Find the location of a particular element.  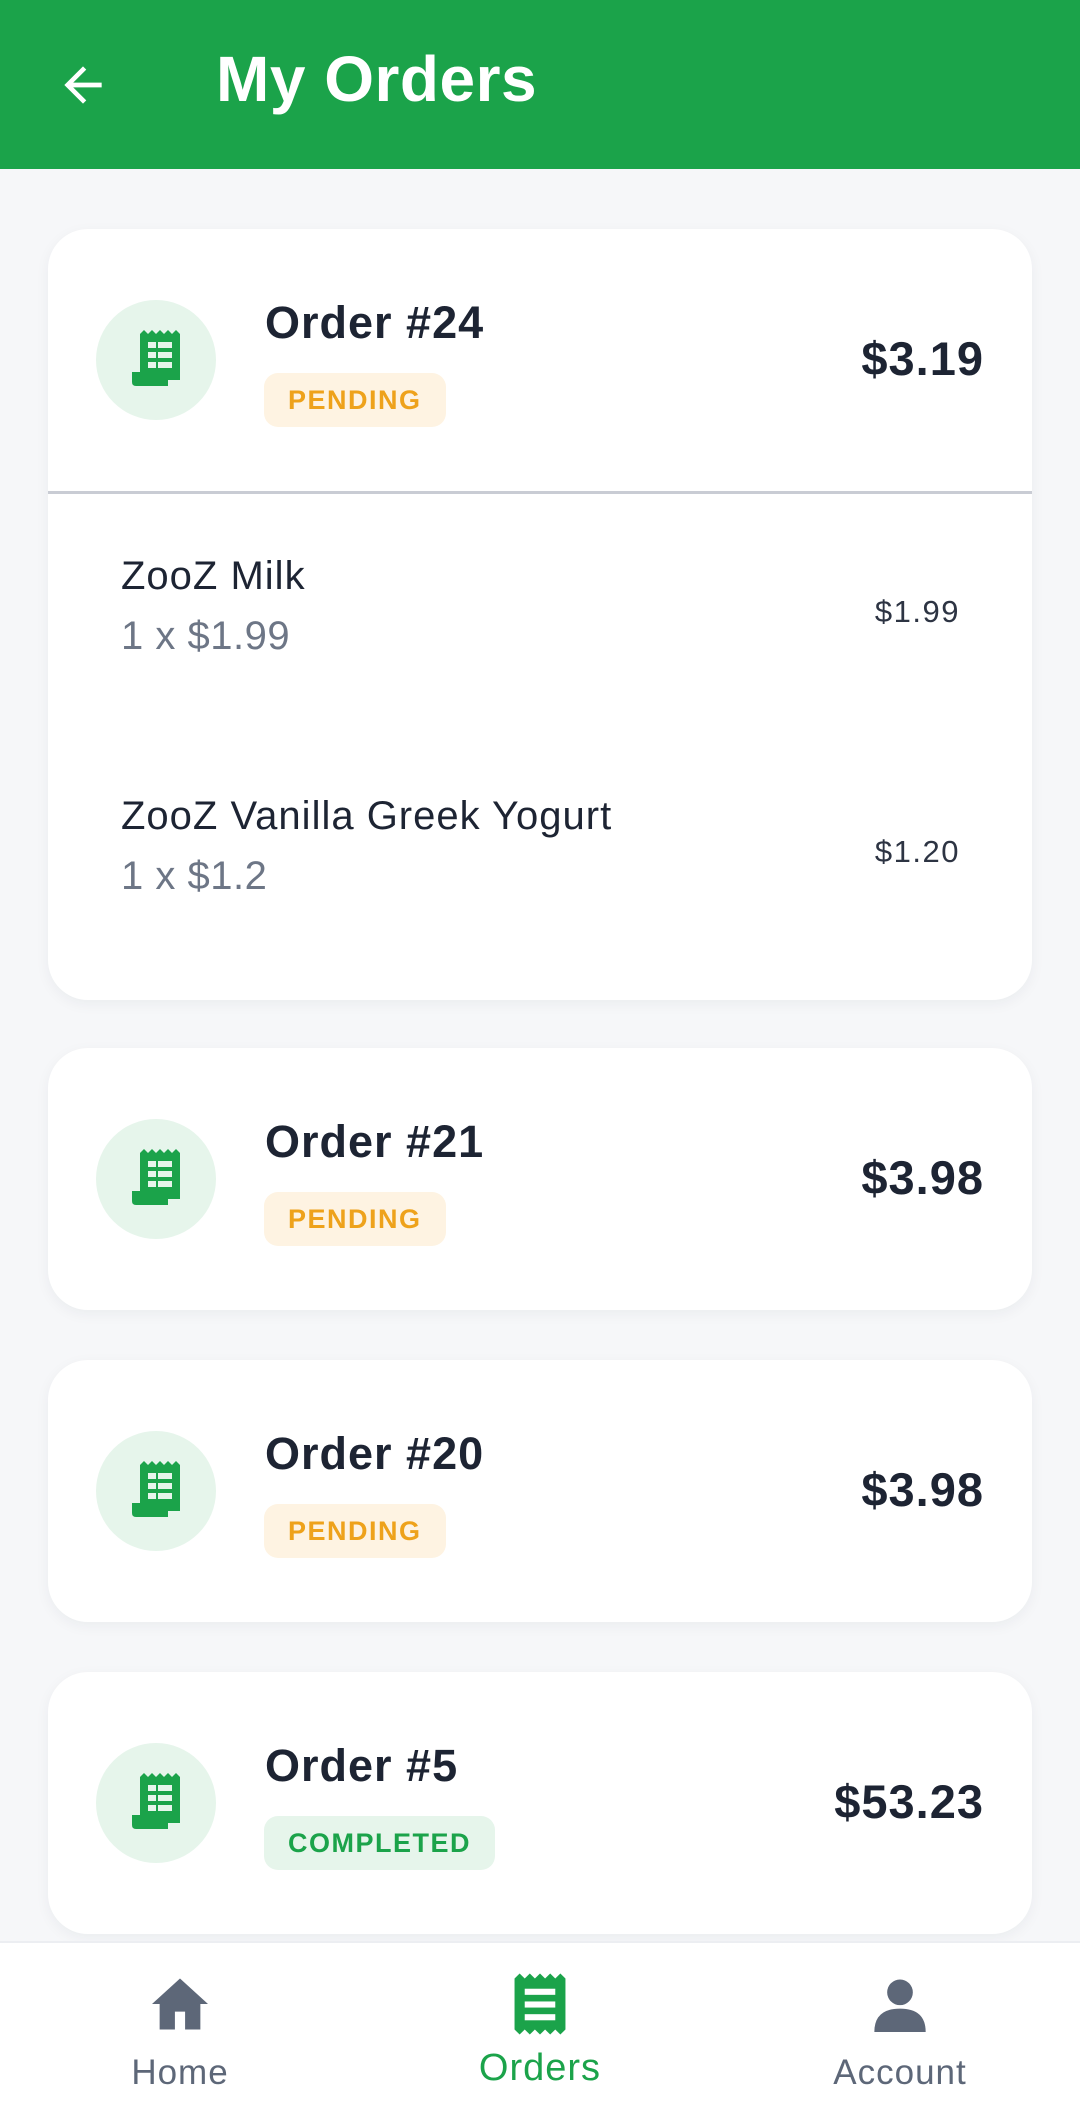

order-header: Order #20 PENDING $3.98 is located at coordinates (540, 1491).